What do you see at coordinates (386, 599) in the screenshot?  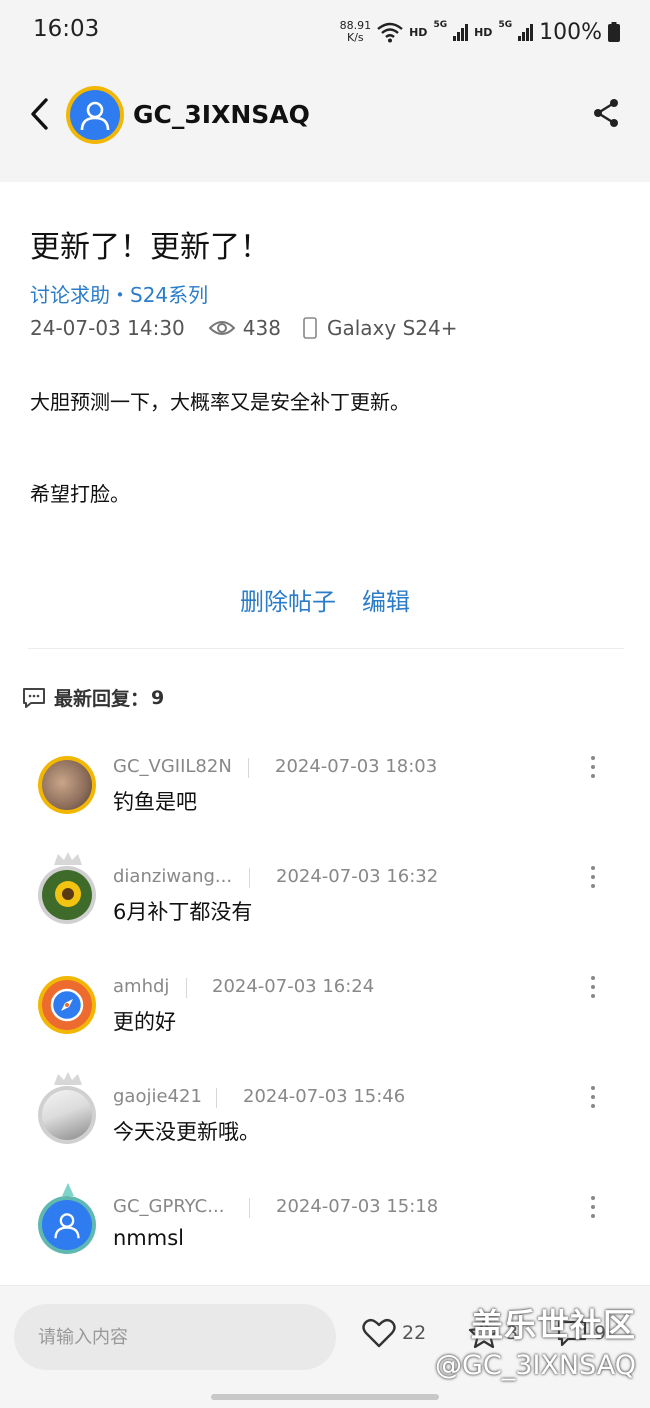 I see `edit-post-button: 编辑` at bounding box center [386, 599].